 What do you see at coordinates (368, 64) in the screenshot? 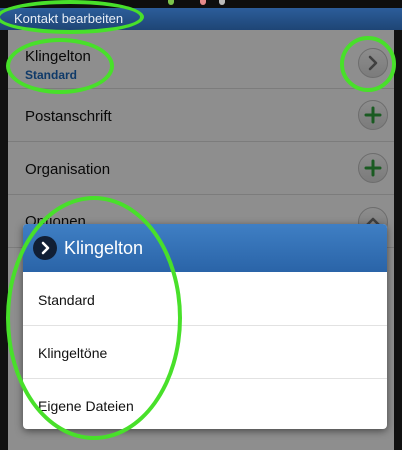
I see `annotation-circle-chevron` at bounding box center [368, 64].